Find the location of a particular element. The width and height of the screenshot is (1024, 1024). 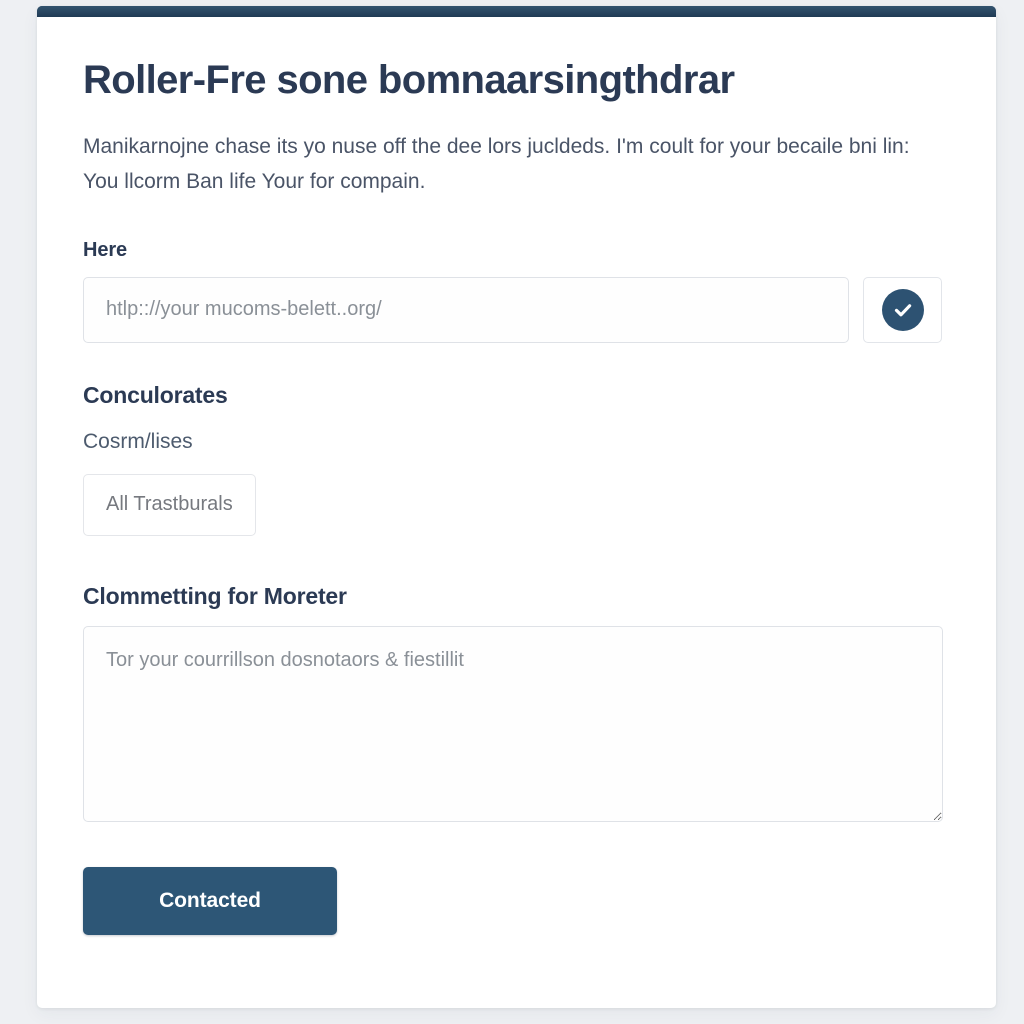

page-title: Roller-Fre sone bomnaarsingthdrar is located at coordinates (409, 80).